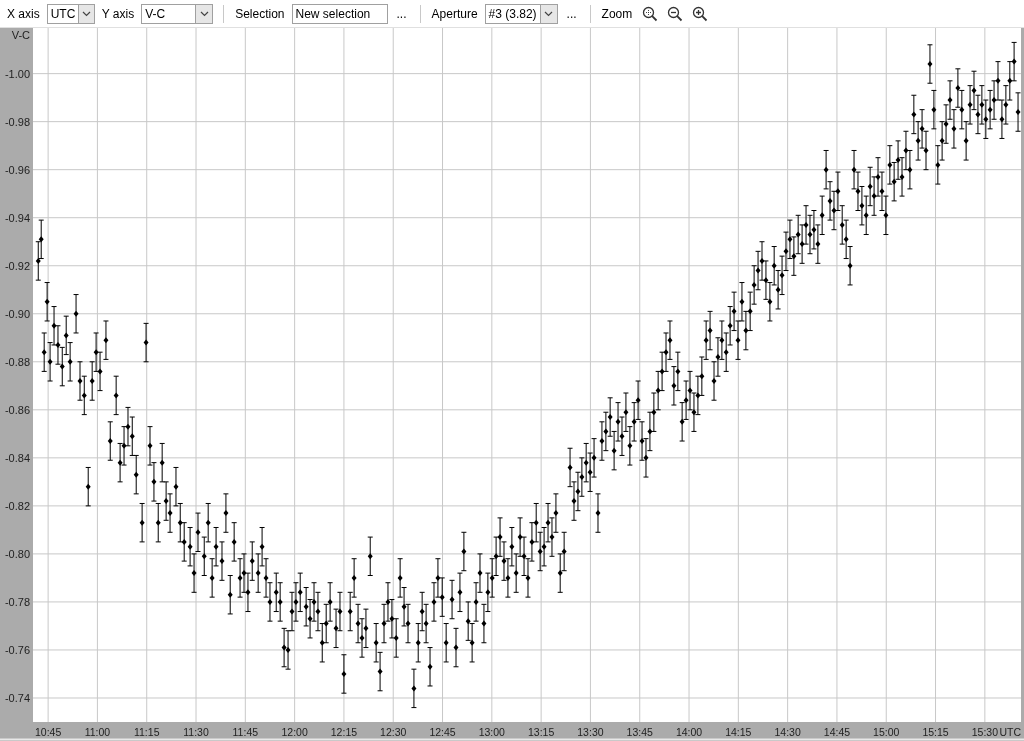  What do you see at coordinates (48, 732) in the screenshot?
I see `axis-tick-label: 10:45` at bounding box center [48, 732].